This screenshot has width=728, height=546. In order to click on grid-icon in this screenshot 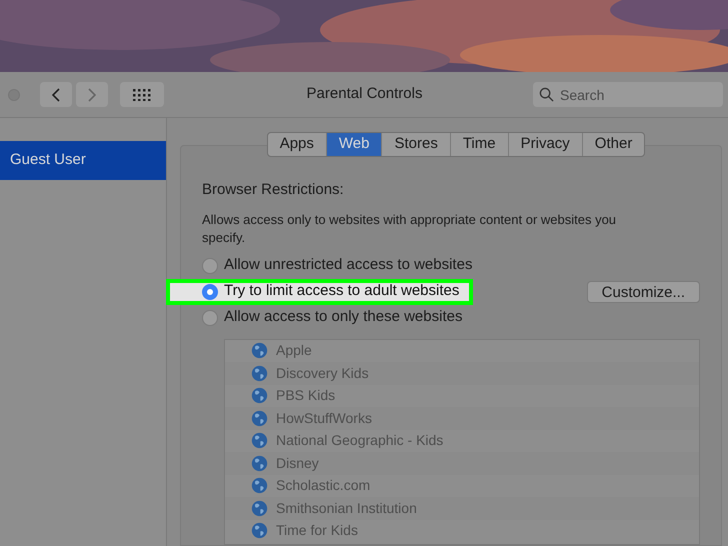, I will do `click(142, 94)`.